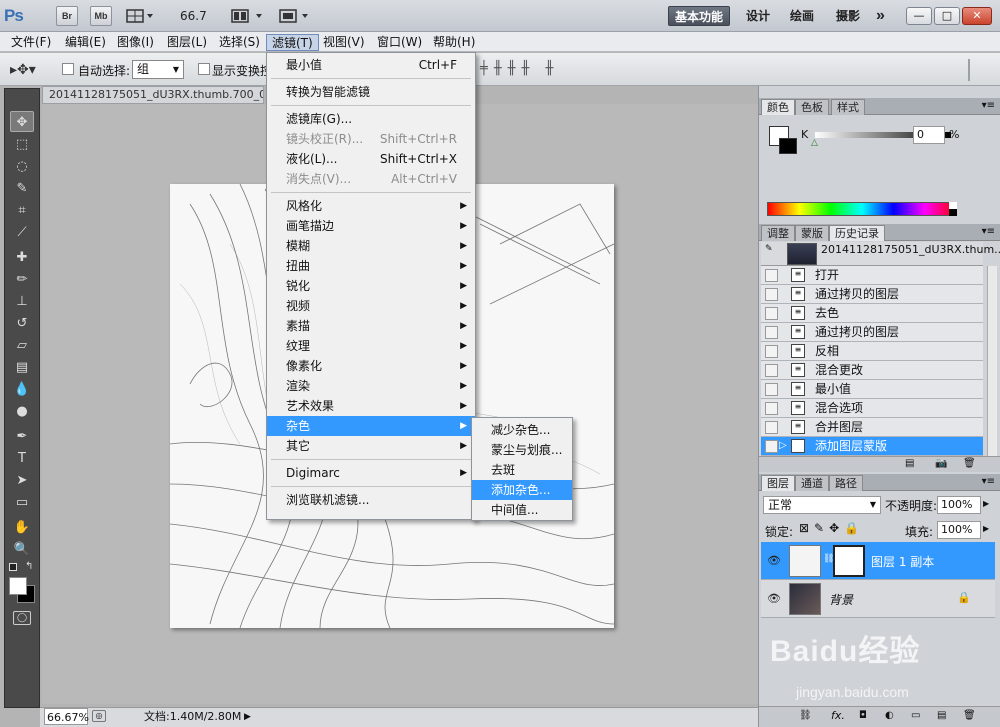  What do you see at coordinates (846, 483) in the screenshot?
I see `tab-paths: 路径` at bounding box center [846, 483].